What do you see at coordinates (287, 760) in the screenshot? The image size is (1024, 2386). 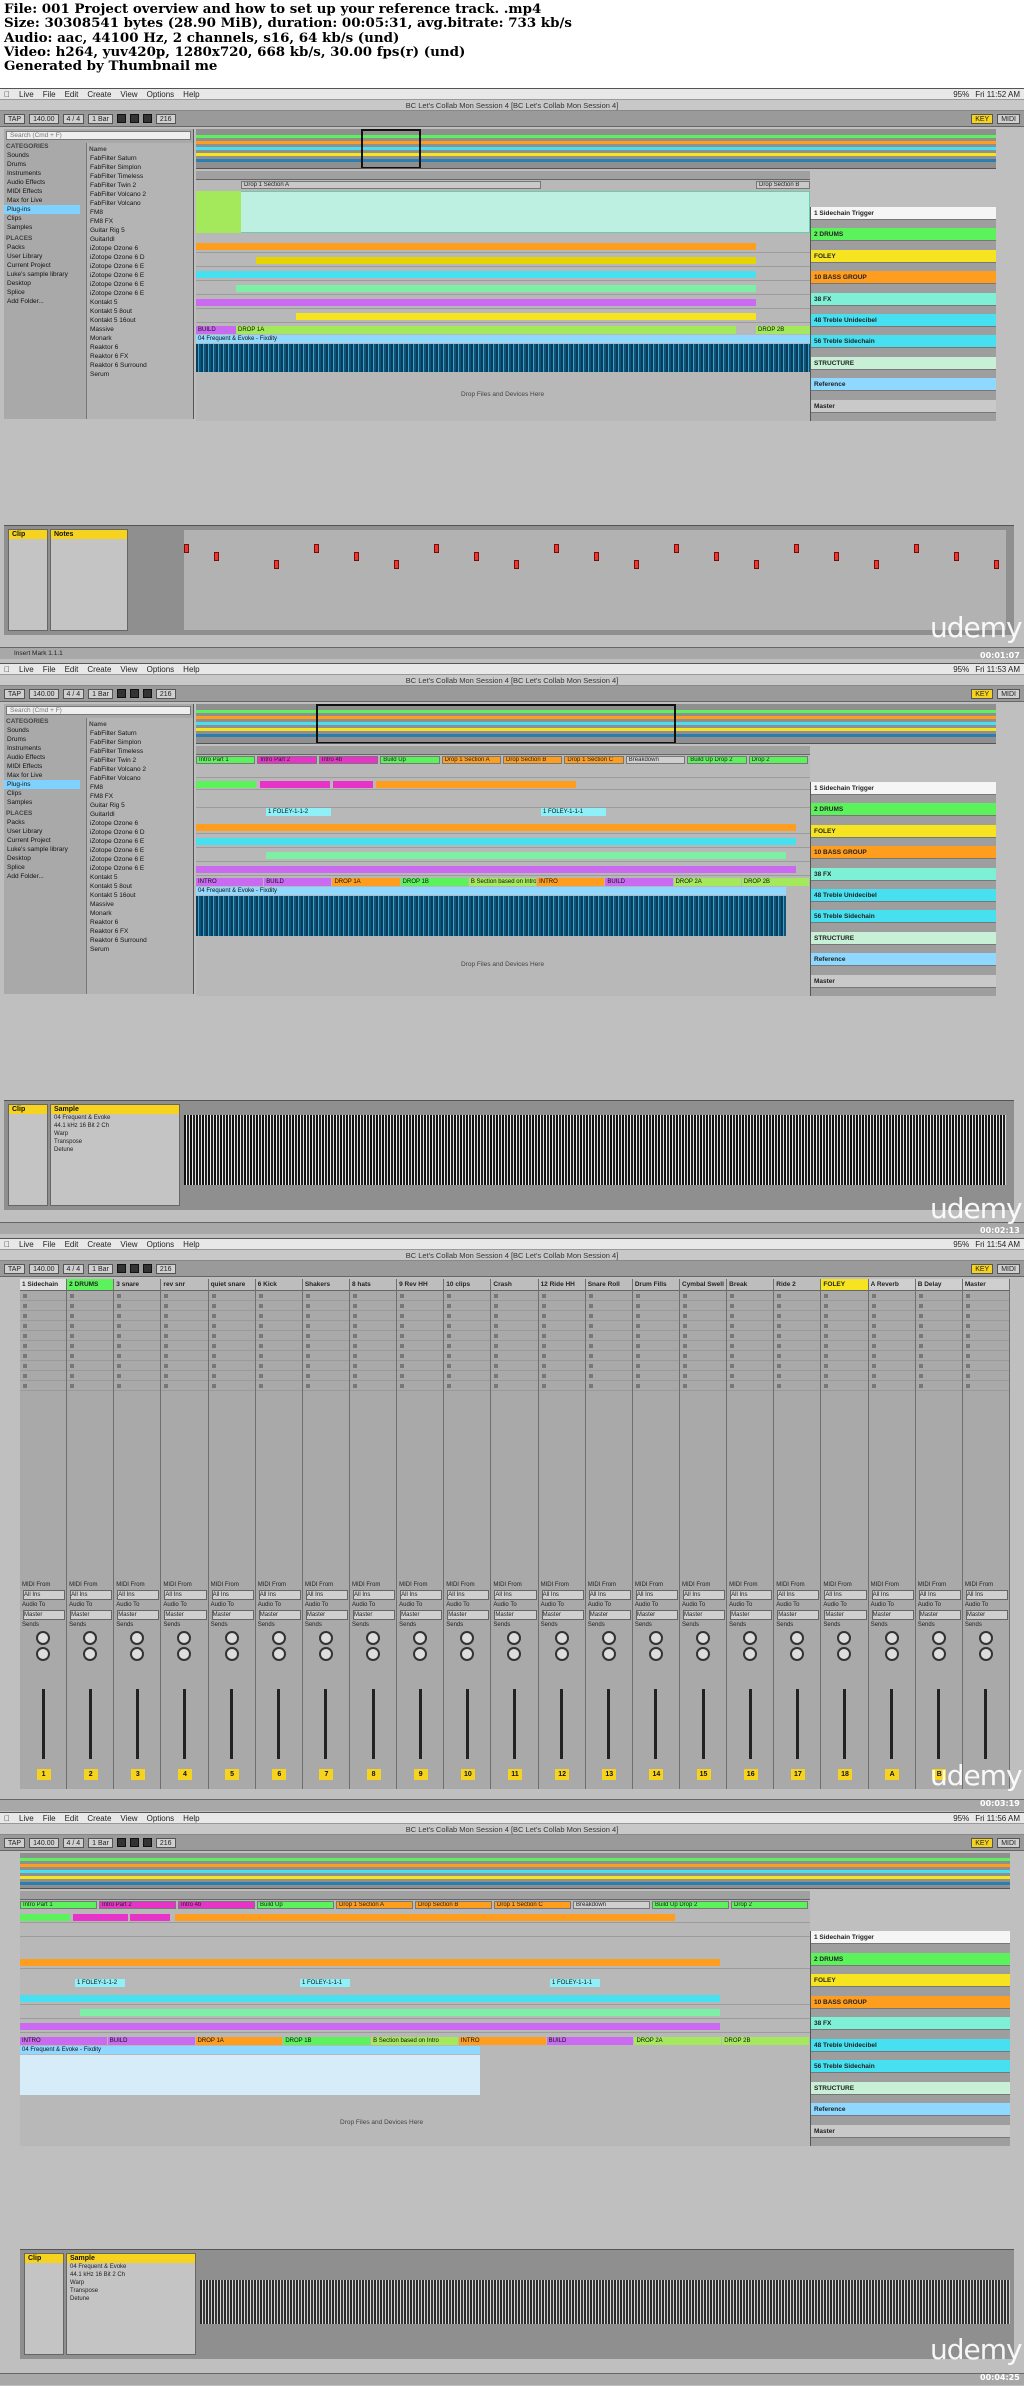 I see `scene-locator: Intro Part 2` at bounding box center [287, 760].